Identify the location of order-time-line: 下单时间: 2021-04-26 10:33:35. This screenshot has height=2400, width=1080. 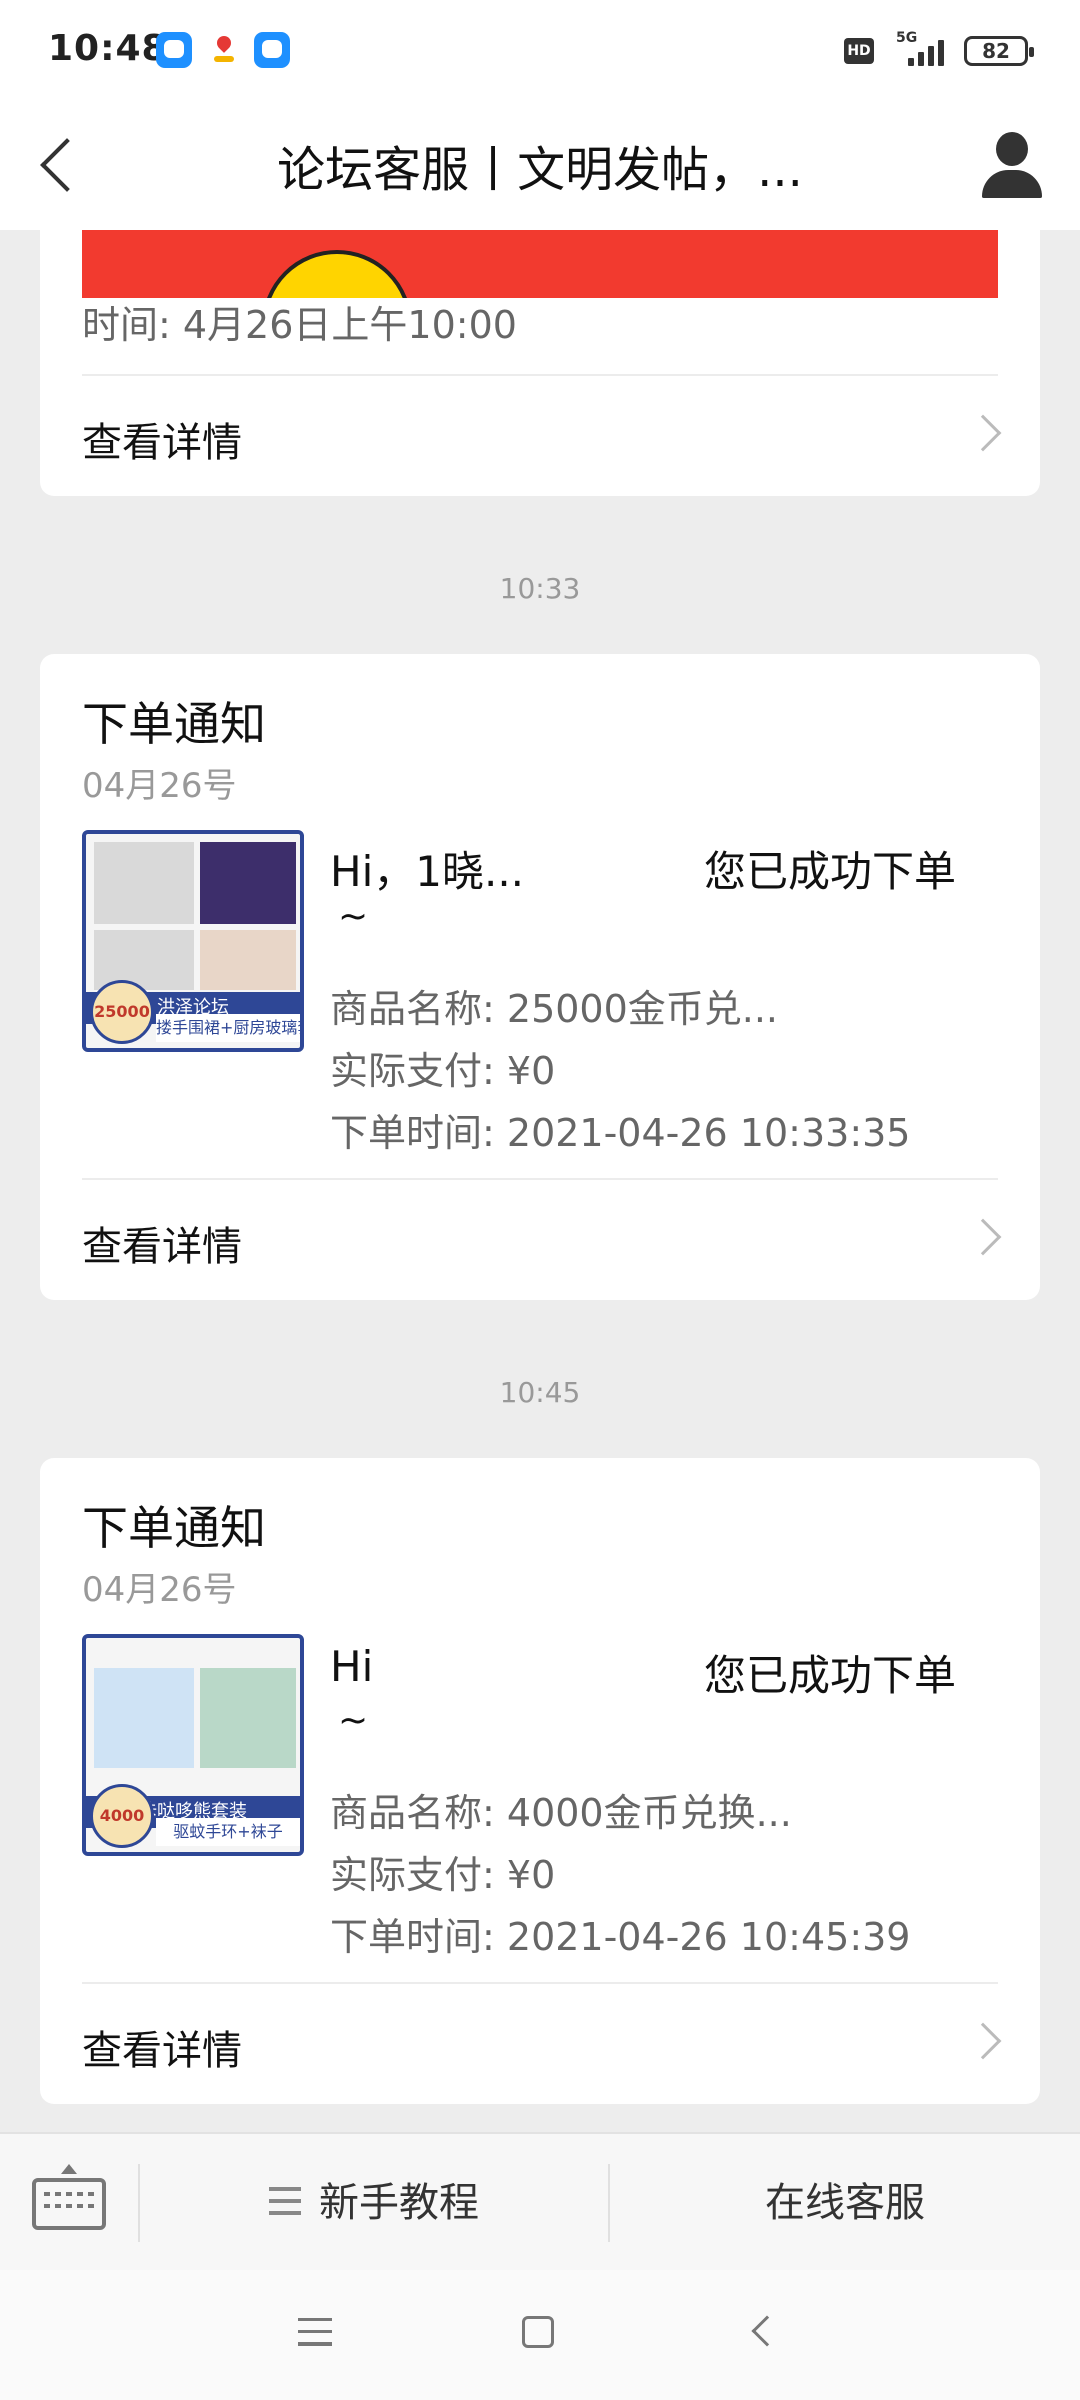
(620, 1129).